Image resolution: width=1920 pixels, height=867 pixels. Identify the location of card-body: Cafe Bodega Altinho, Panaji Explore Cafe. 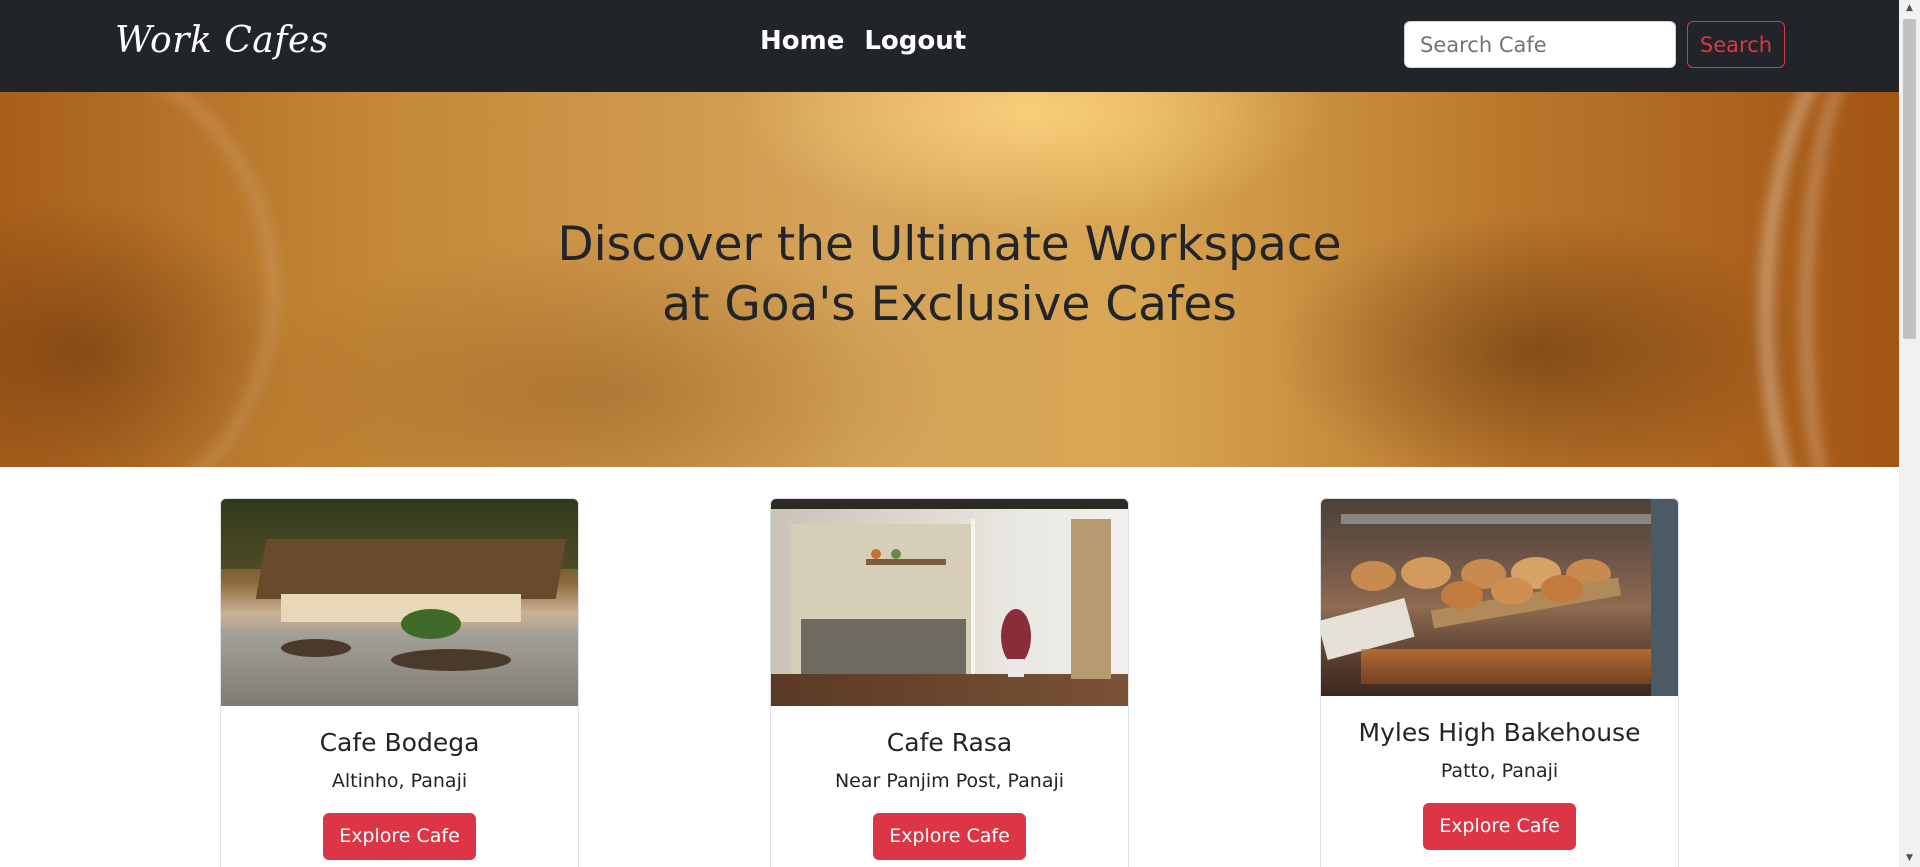
(399, 794).